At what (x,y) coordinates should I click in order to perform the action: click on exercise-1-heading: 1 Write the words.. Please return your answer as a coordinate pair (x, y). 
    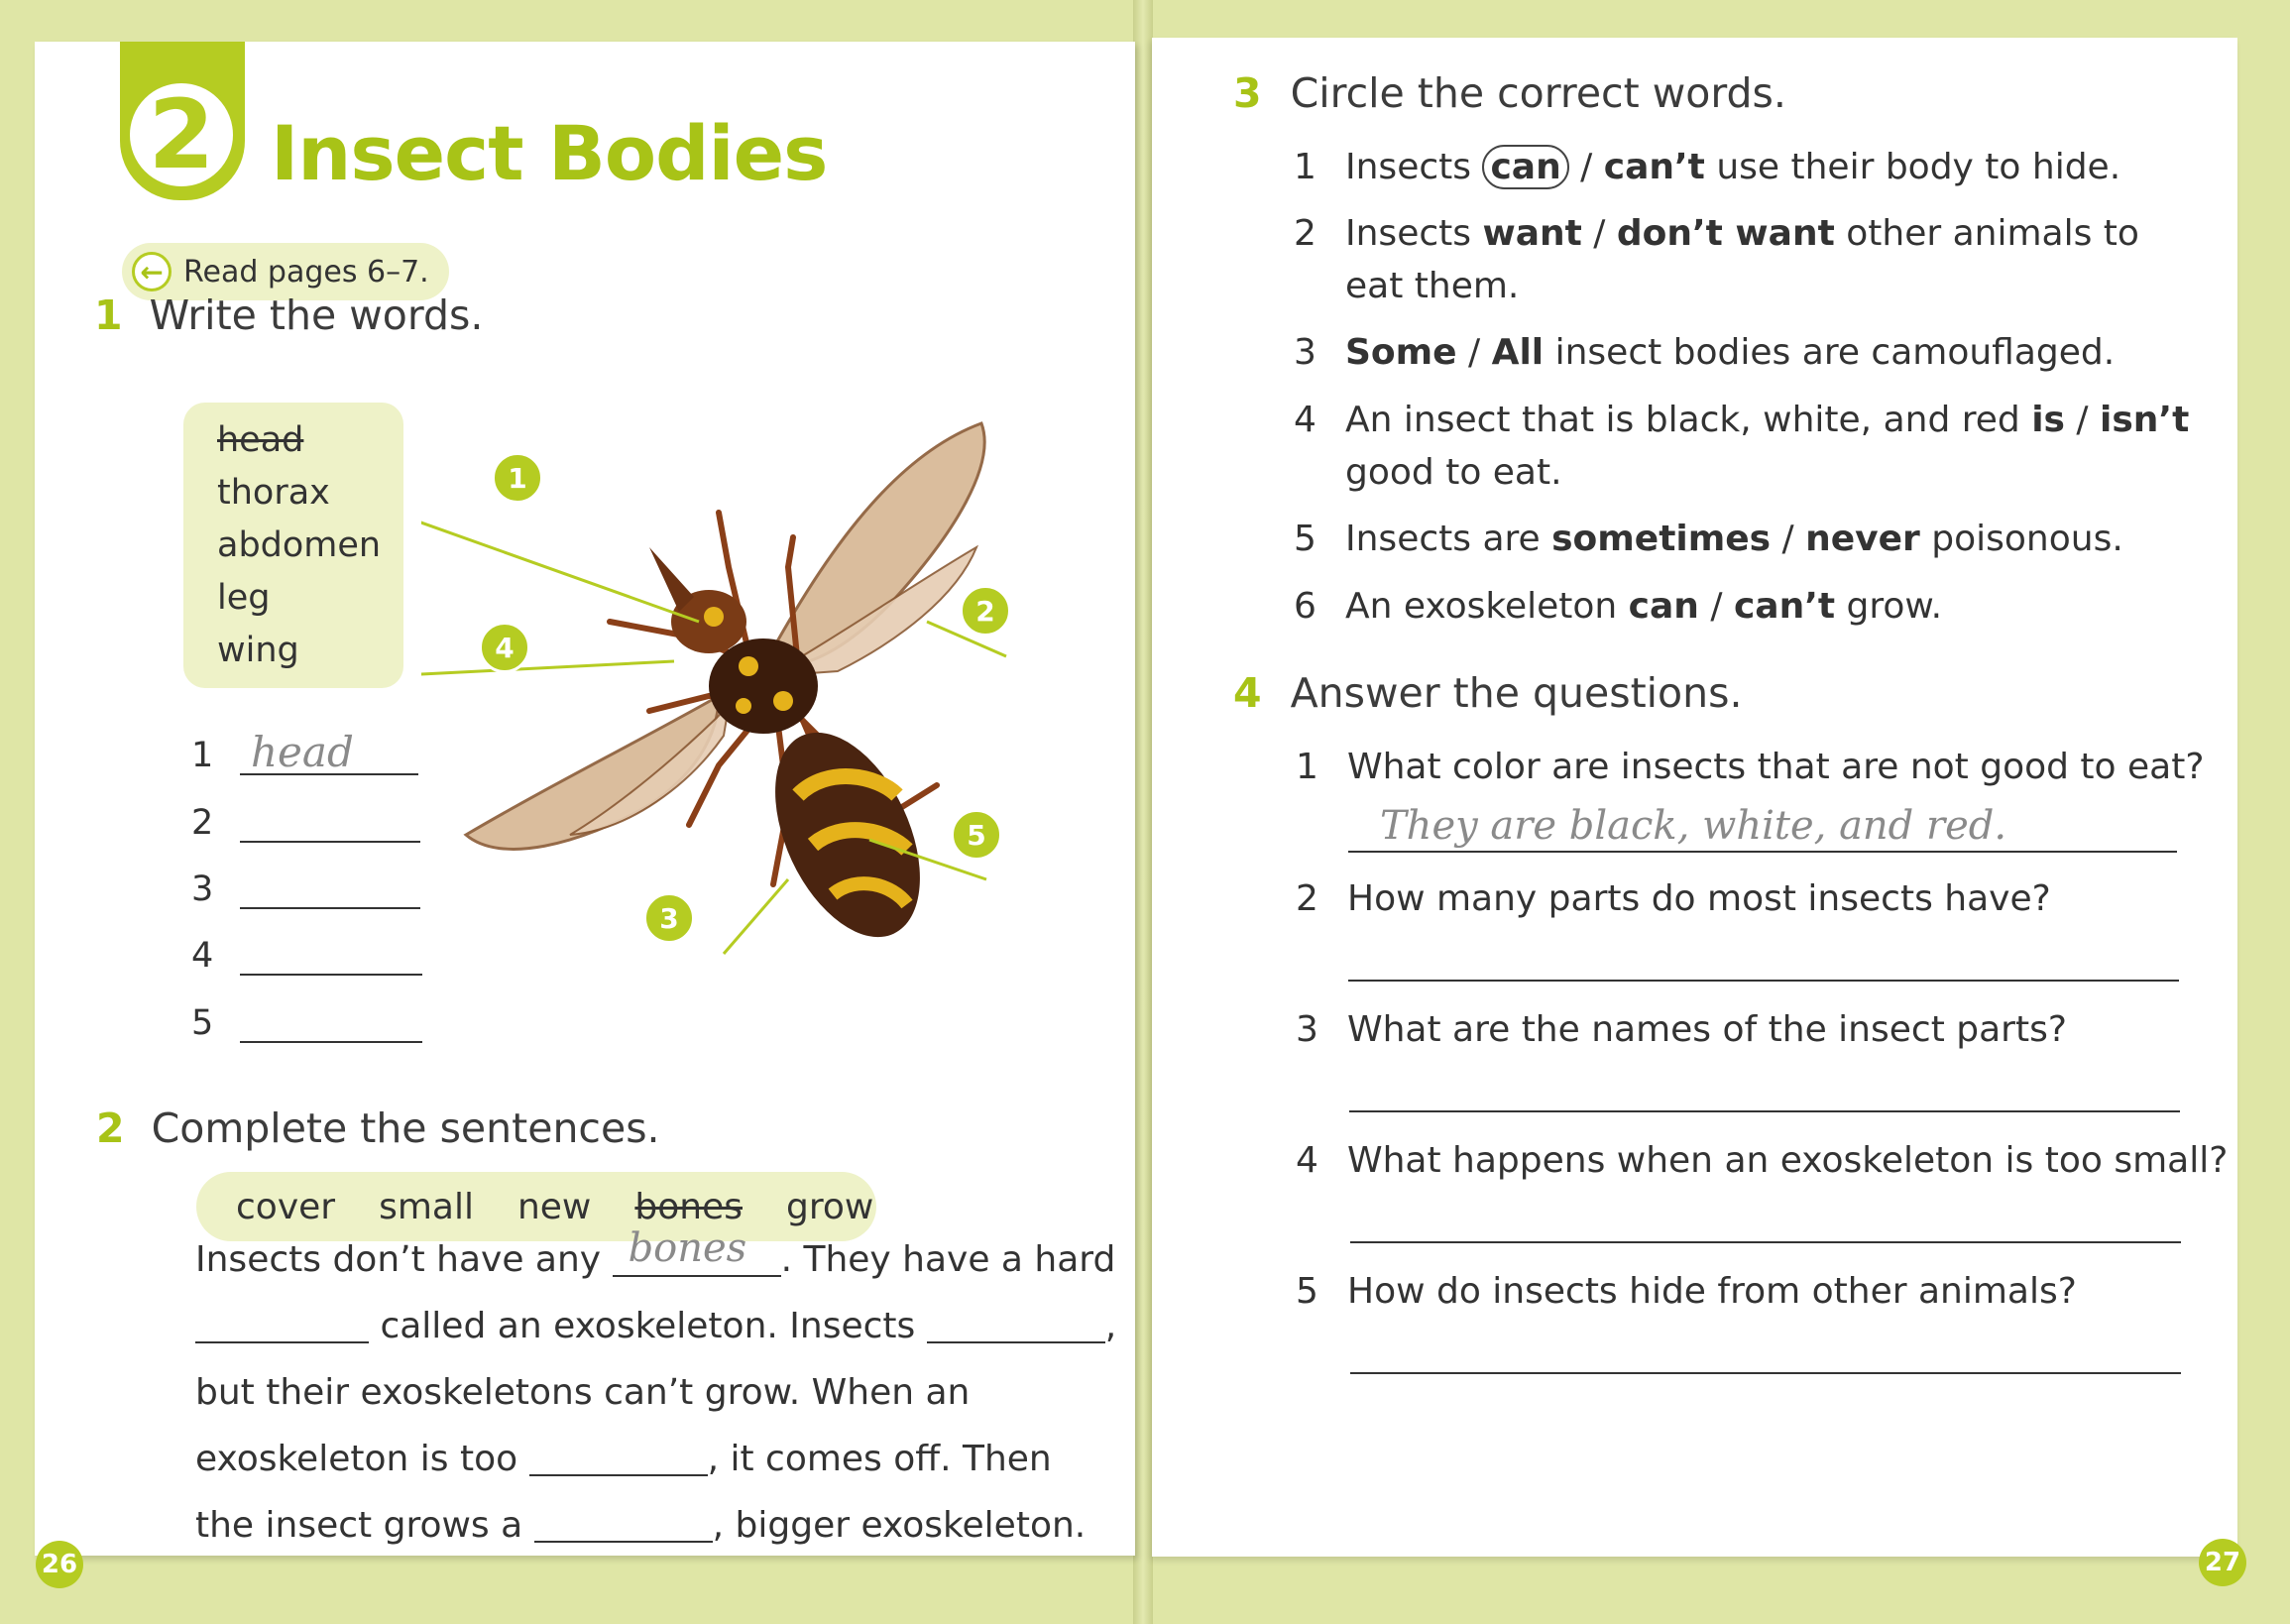
    Looking at the image, I should click on (288, 315).